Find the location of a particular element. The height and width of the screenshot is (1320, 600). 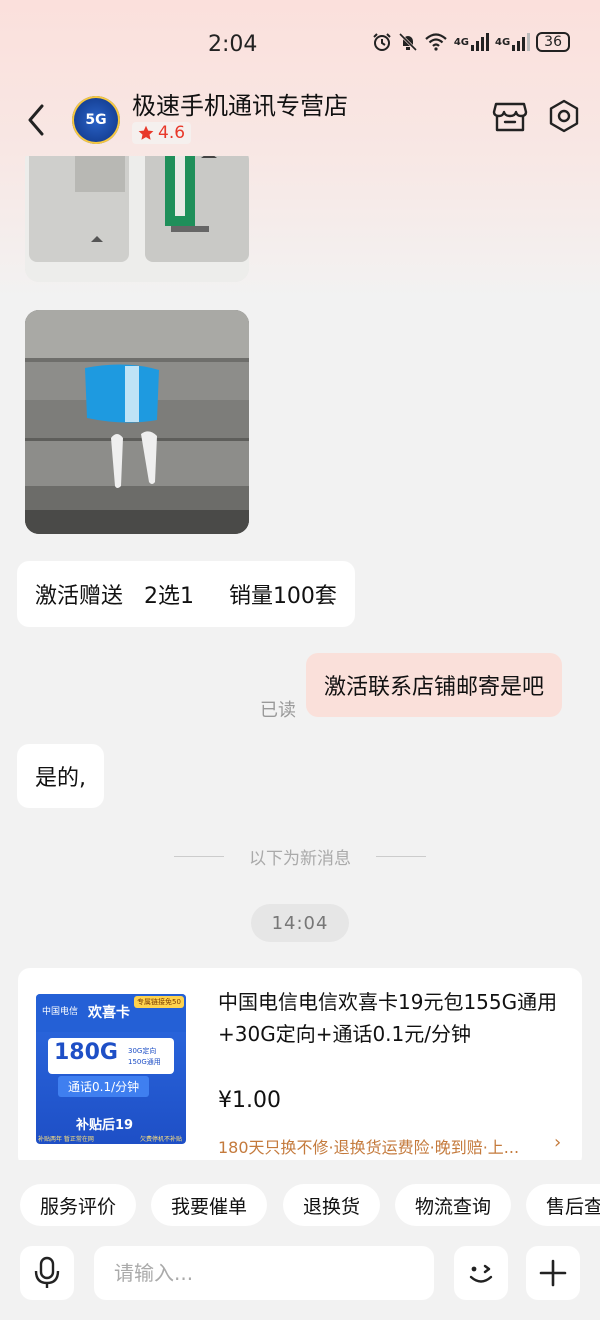

message-bubble-received: 激活赠送 2选1 销量100套 is located at coordinates (186, 594).